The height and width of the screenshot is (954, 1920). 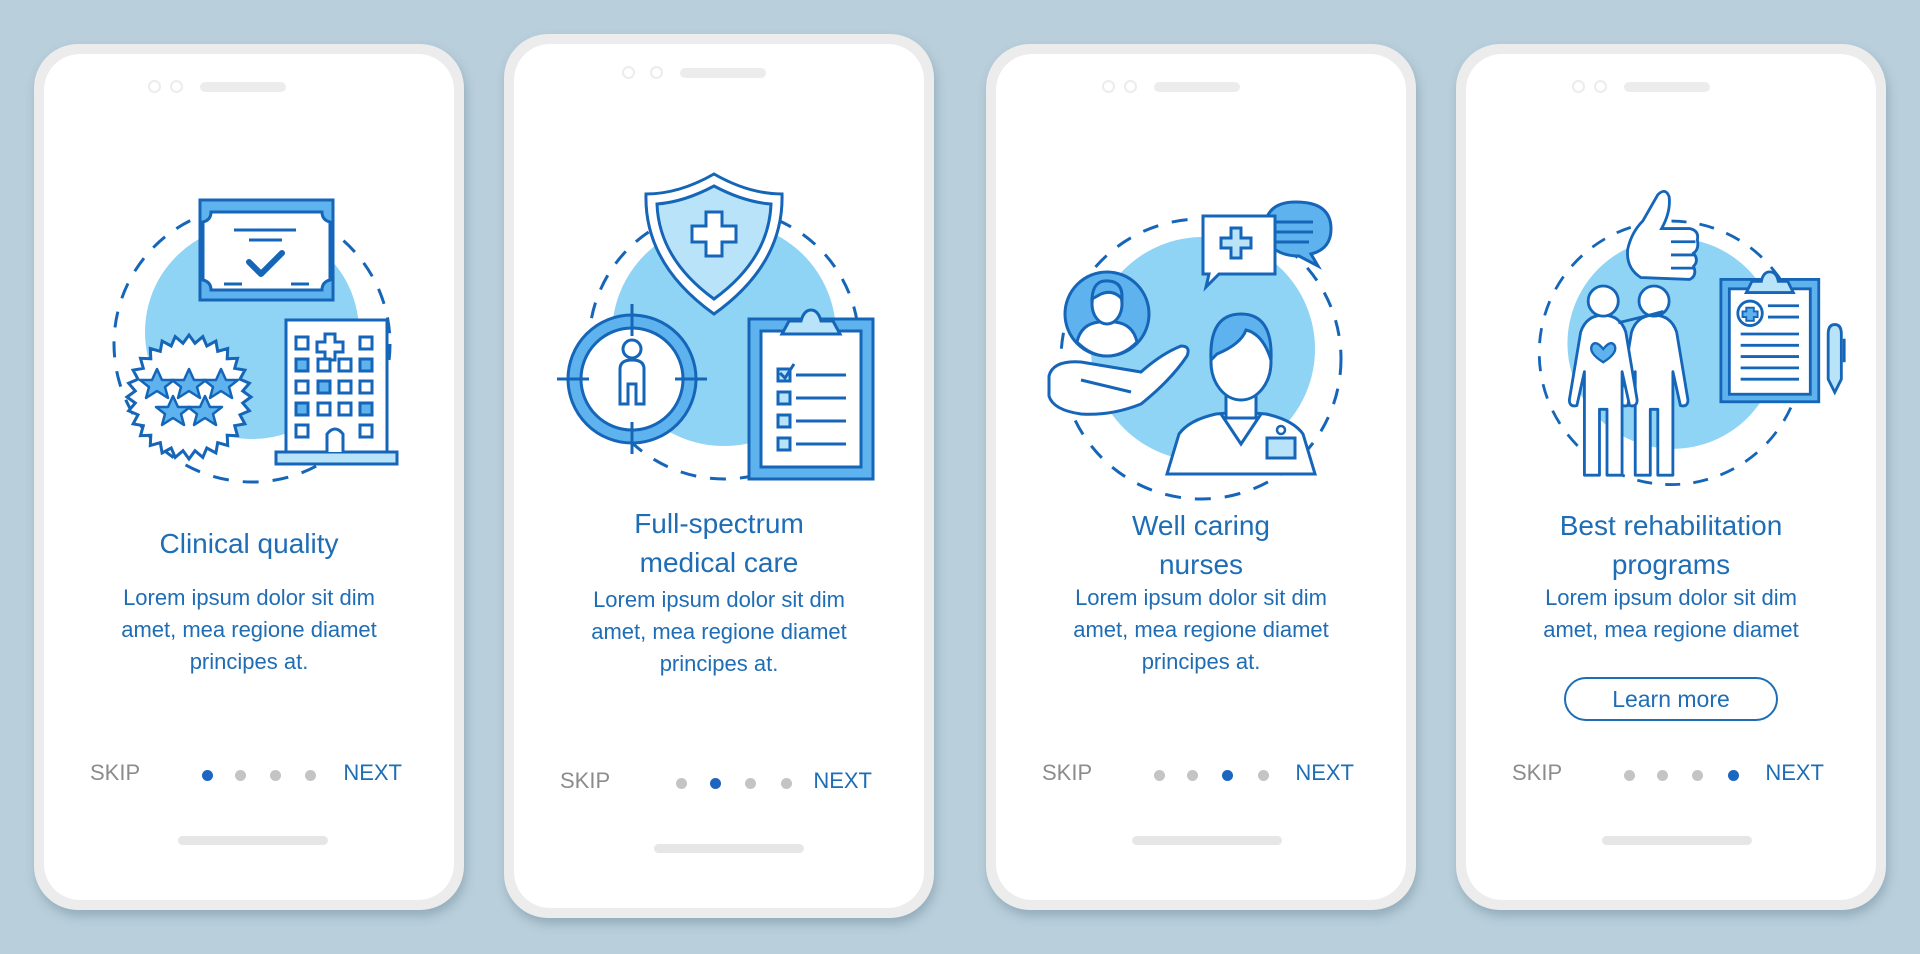 What do you see at coordinates (1201, 344) in the screenshot?
I see `nurse-patient-chat-icon` at bounding box center [1201, 344].